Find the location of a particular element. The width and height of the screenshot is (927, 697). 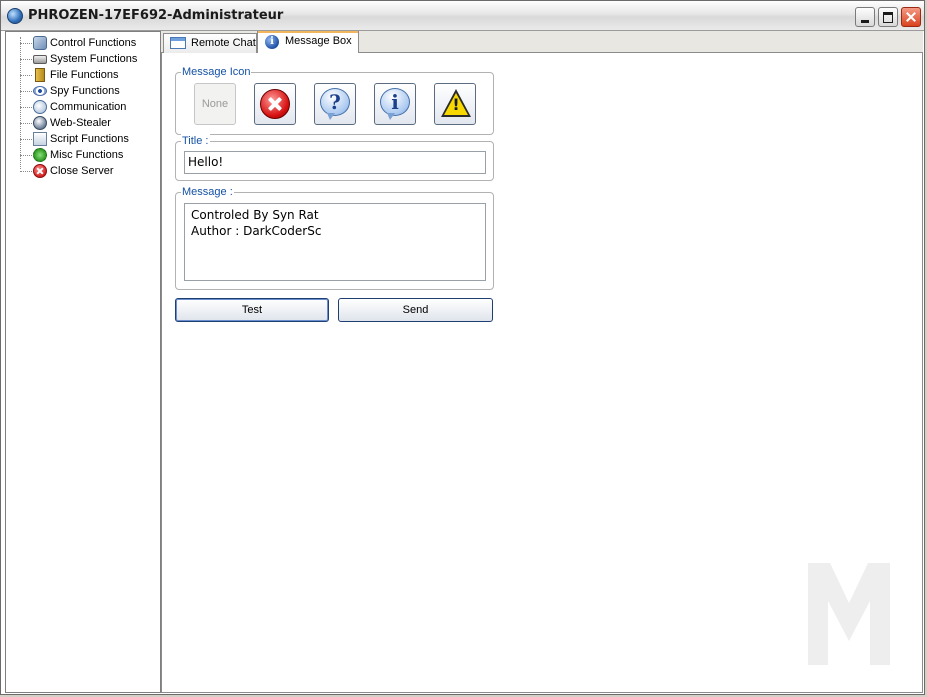

logo-watermark is located at coordinates (849, 614).